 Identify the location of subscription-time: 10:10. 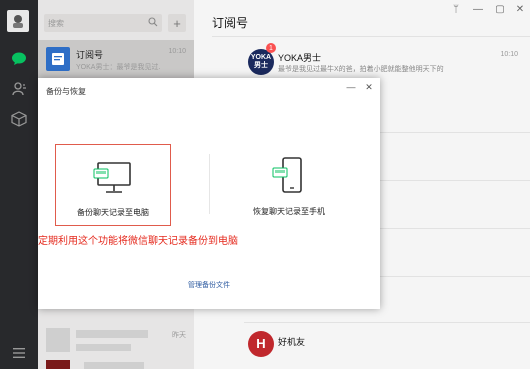
(509, 54).